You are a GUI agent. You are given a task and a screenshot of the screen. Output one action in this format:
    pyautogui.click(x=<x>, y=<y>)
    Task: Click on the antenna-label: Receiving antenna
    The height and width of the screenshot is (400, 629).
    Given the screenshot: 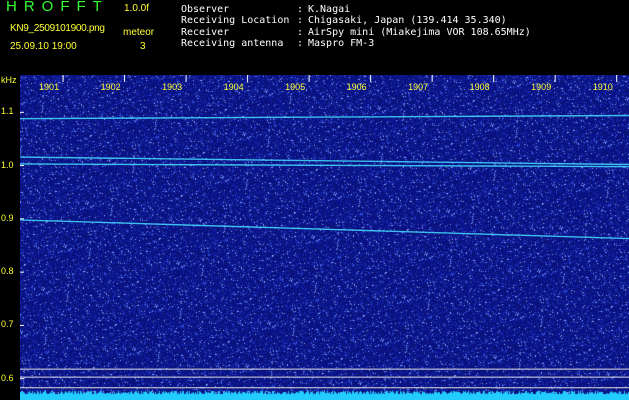 What is the action you would take?
    pyautogui.click(x=232, y=43)
    